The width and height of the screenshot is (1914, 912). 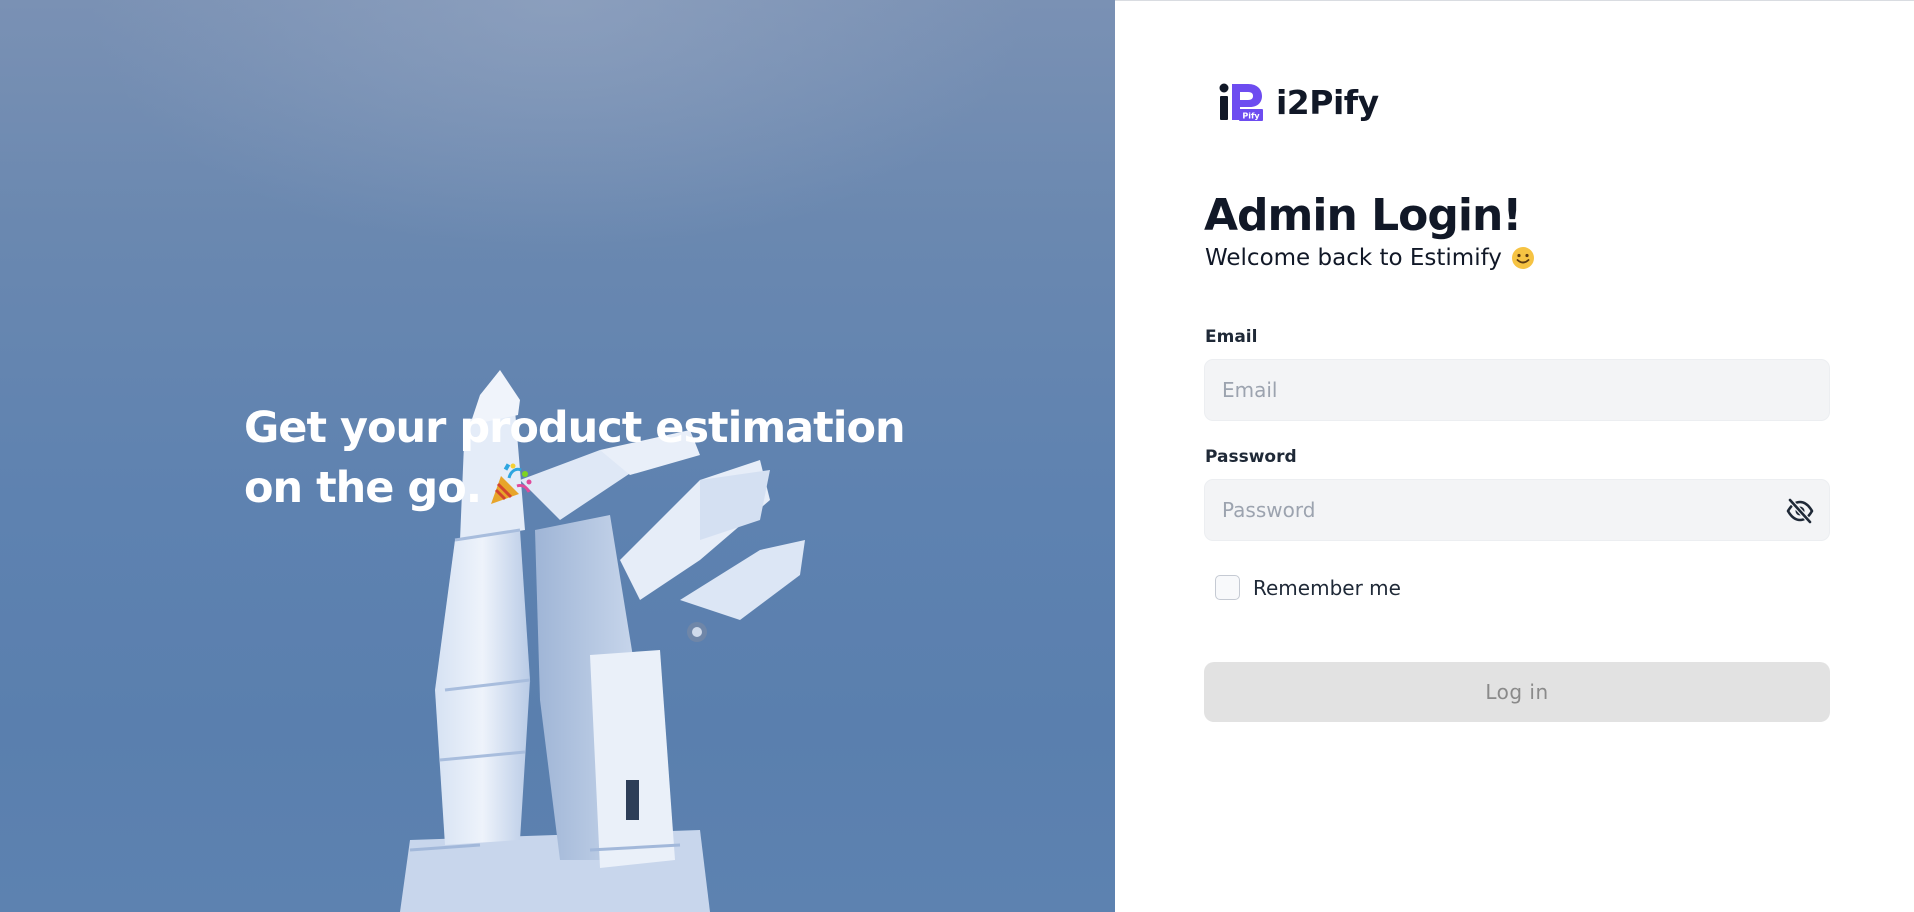 I want to click on password-field, so click(x=1517, y=510).